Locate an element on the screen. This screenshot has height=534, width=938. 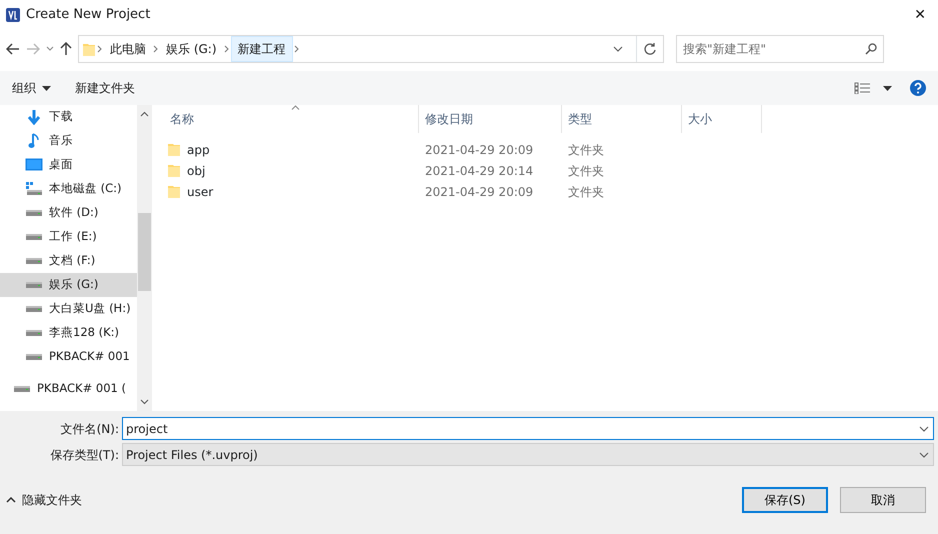
column-header: 名称 is located at coordinates (291, 119).